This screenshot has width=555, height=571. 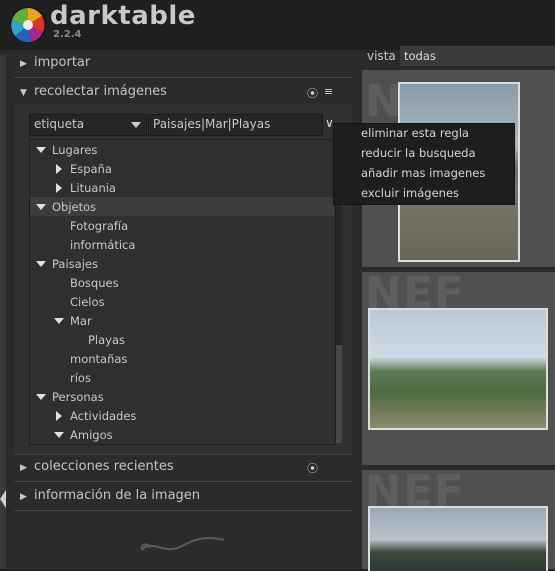 What do you see at coordinates (339, 394) in the screenshot?
I see `tree-scrollbar-thumb` at bounding box center [339, 394].